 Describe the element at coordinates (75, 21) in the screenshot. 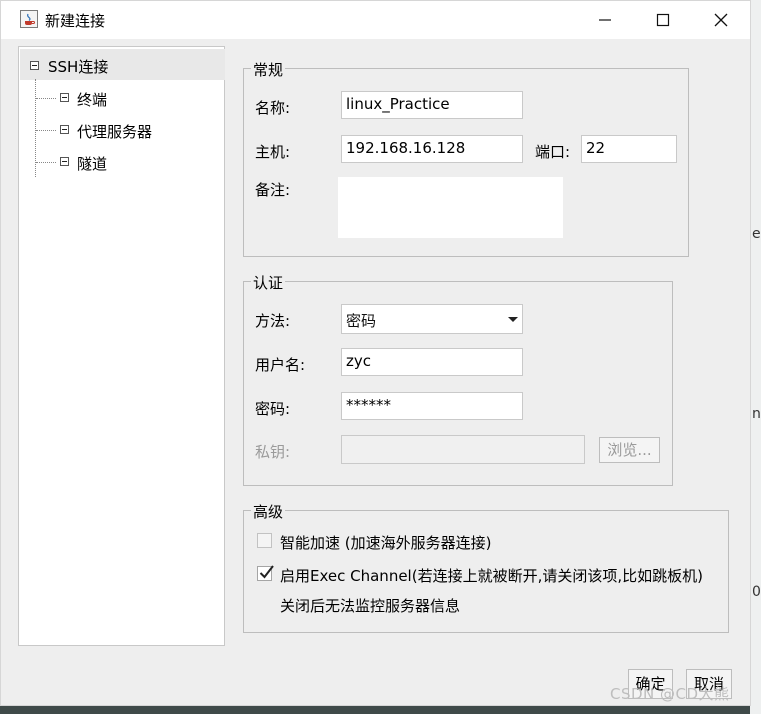

I see `window-title: 新建连接` at that location.